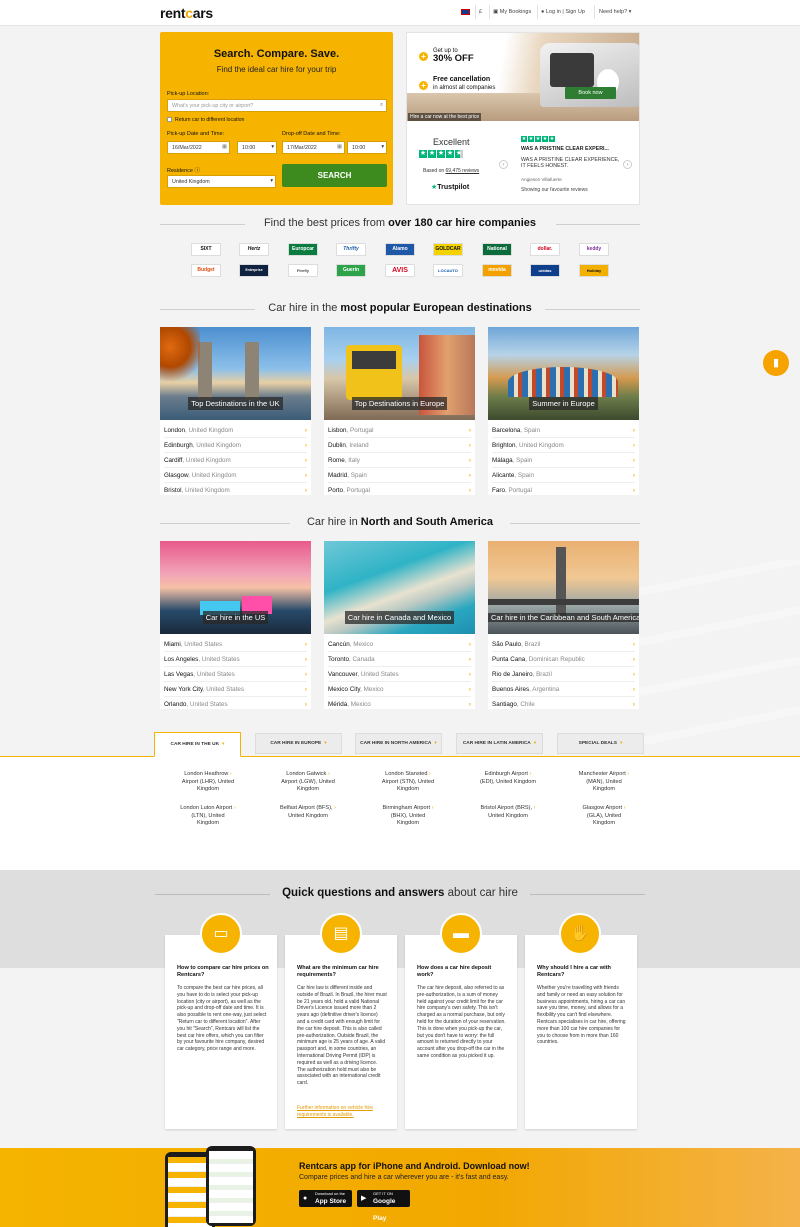  What do you see at coordinates (188, 94) in the screenshot?
I see `pickup-location-label: Pick-up Location:` at bounding box center [188, 94].